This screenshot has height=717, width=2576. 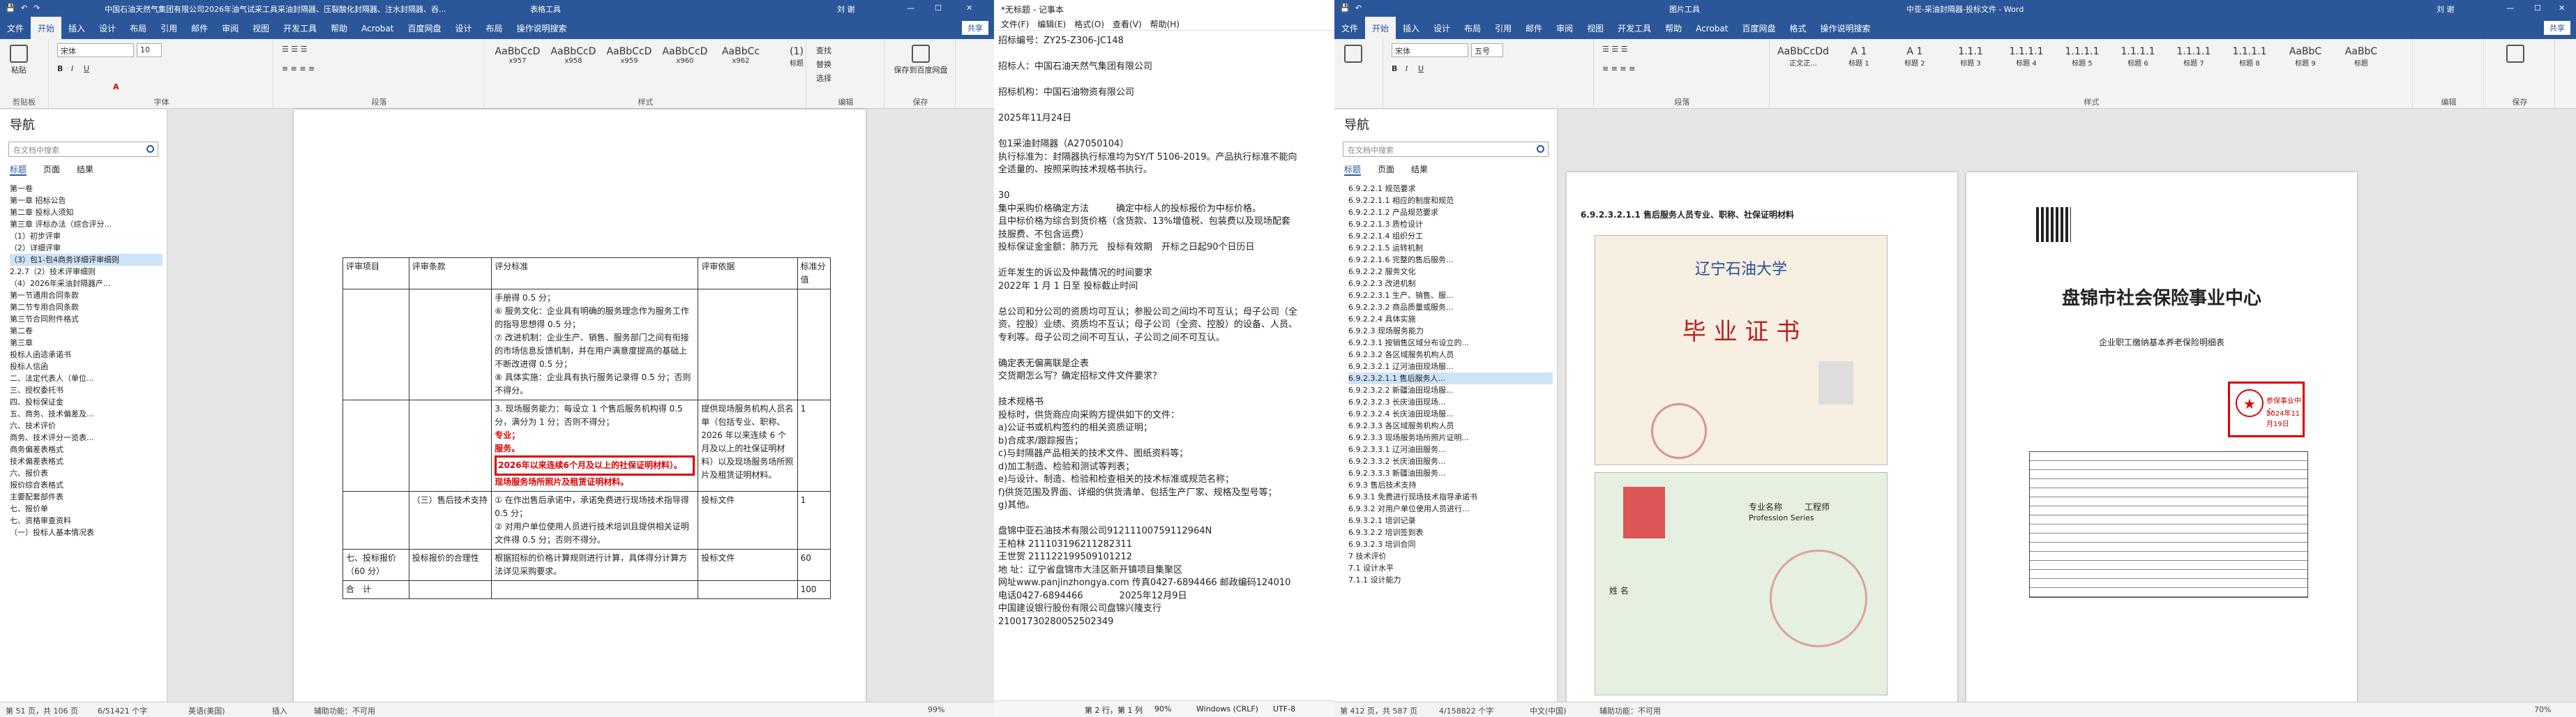 I want to click on style-gallery-item: 1.1.1.1 标题 7, so click(x=2193, y=57).